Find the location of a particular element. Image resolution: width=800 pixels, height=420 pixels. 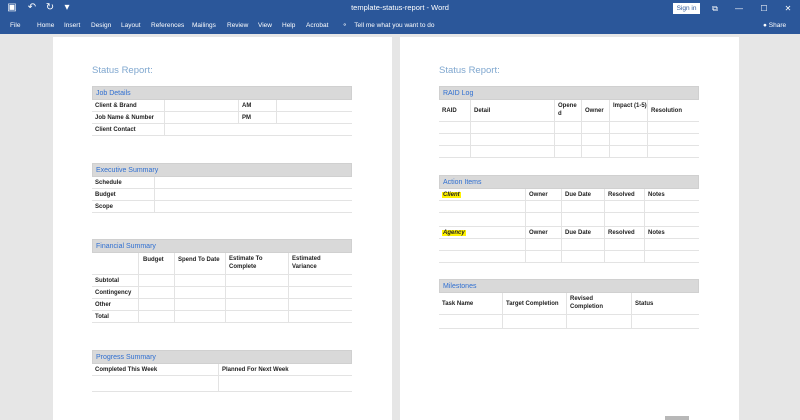

sign-in-button: Sign in is located at coordinates (686, 8).